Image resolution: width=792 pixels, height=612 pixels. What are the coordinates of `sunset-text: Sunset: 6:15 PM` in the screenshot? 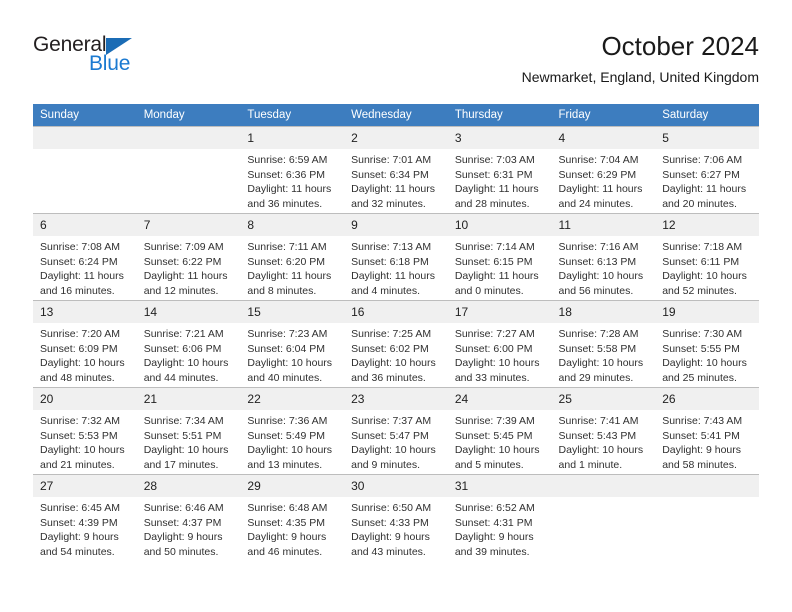 It's located at (493, 261).